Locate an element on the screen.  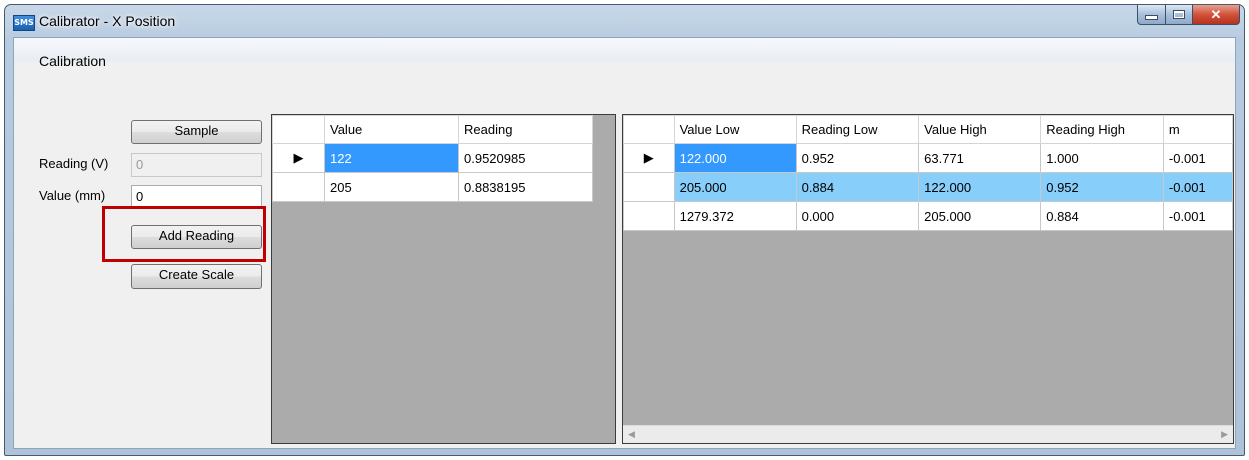
close-button: ✕ is located at coordinates (1216, 15).